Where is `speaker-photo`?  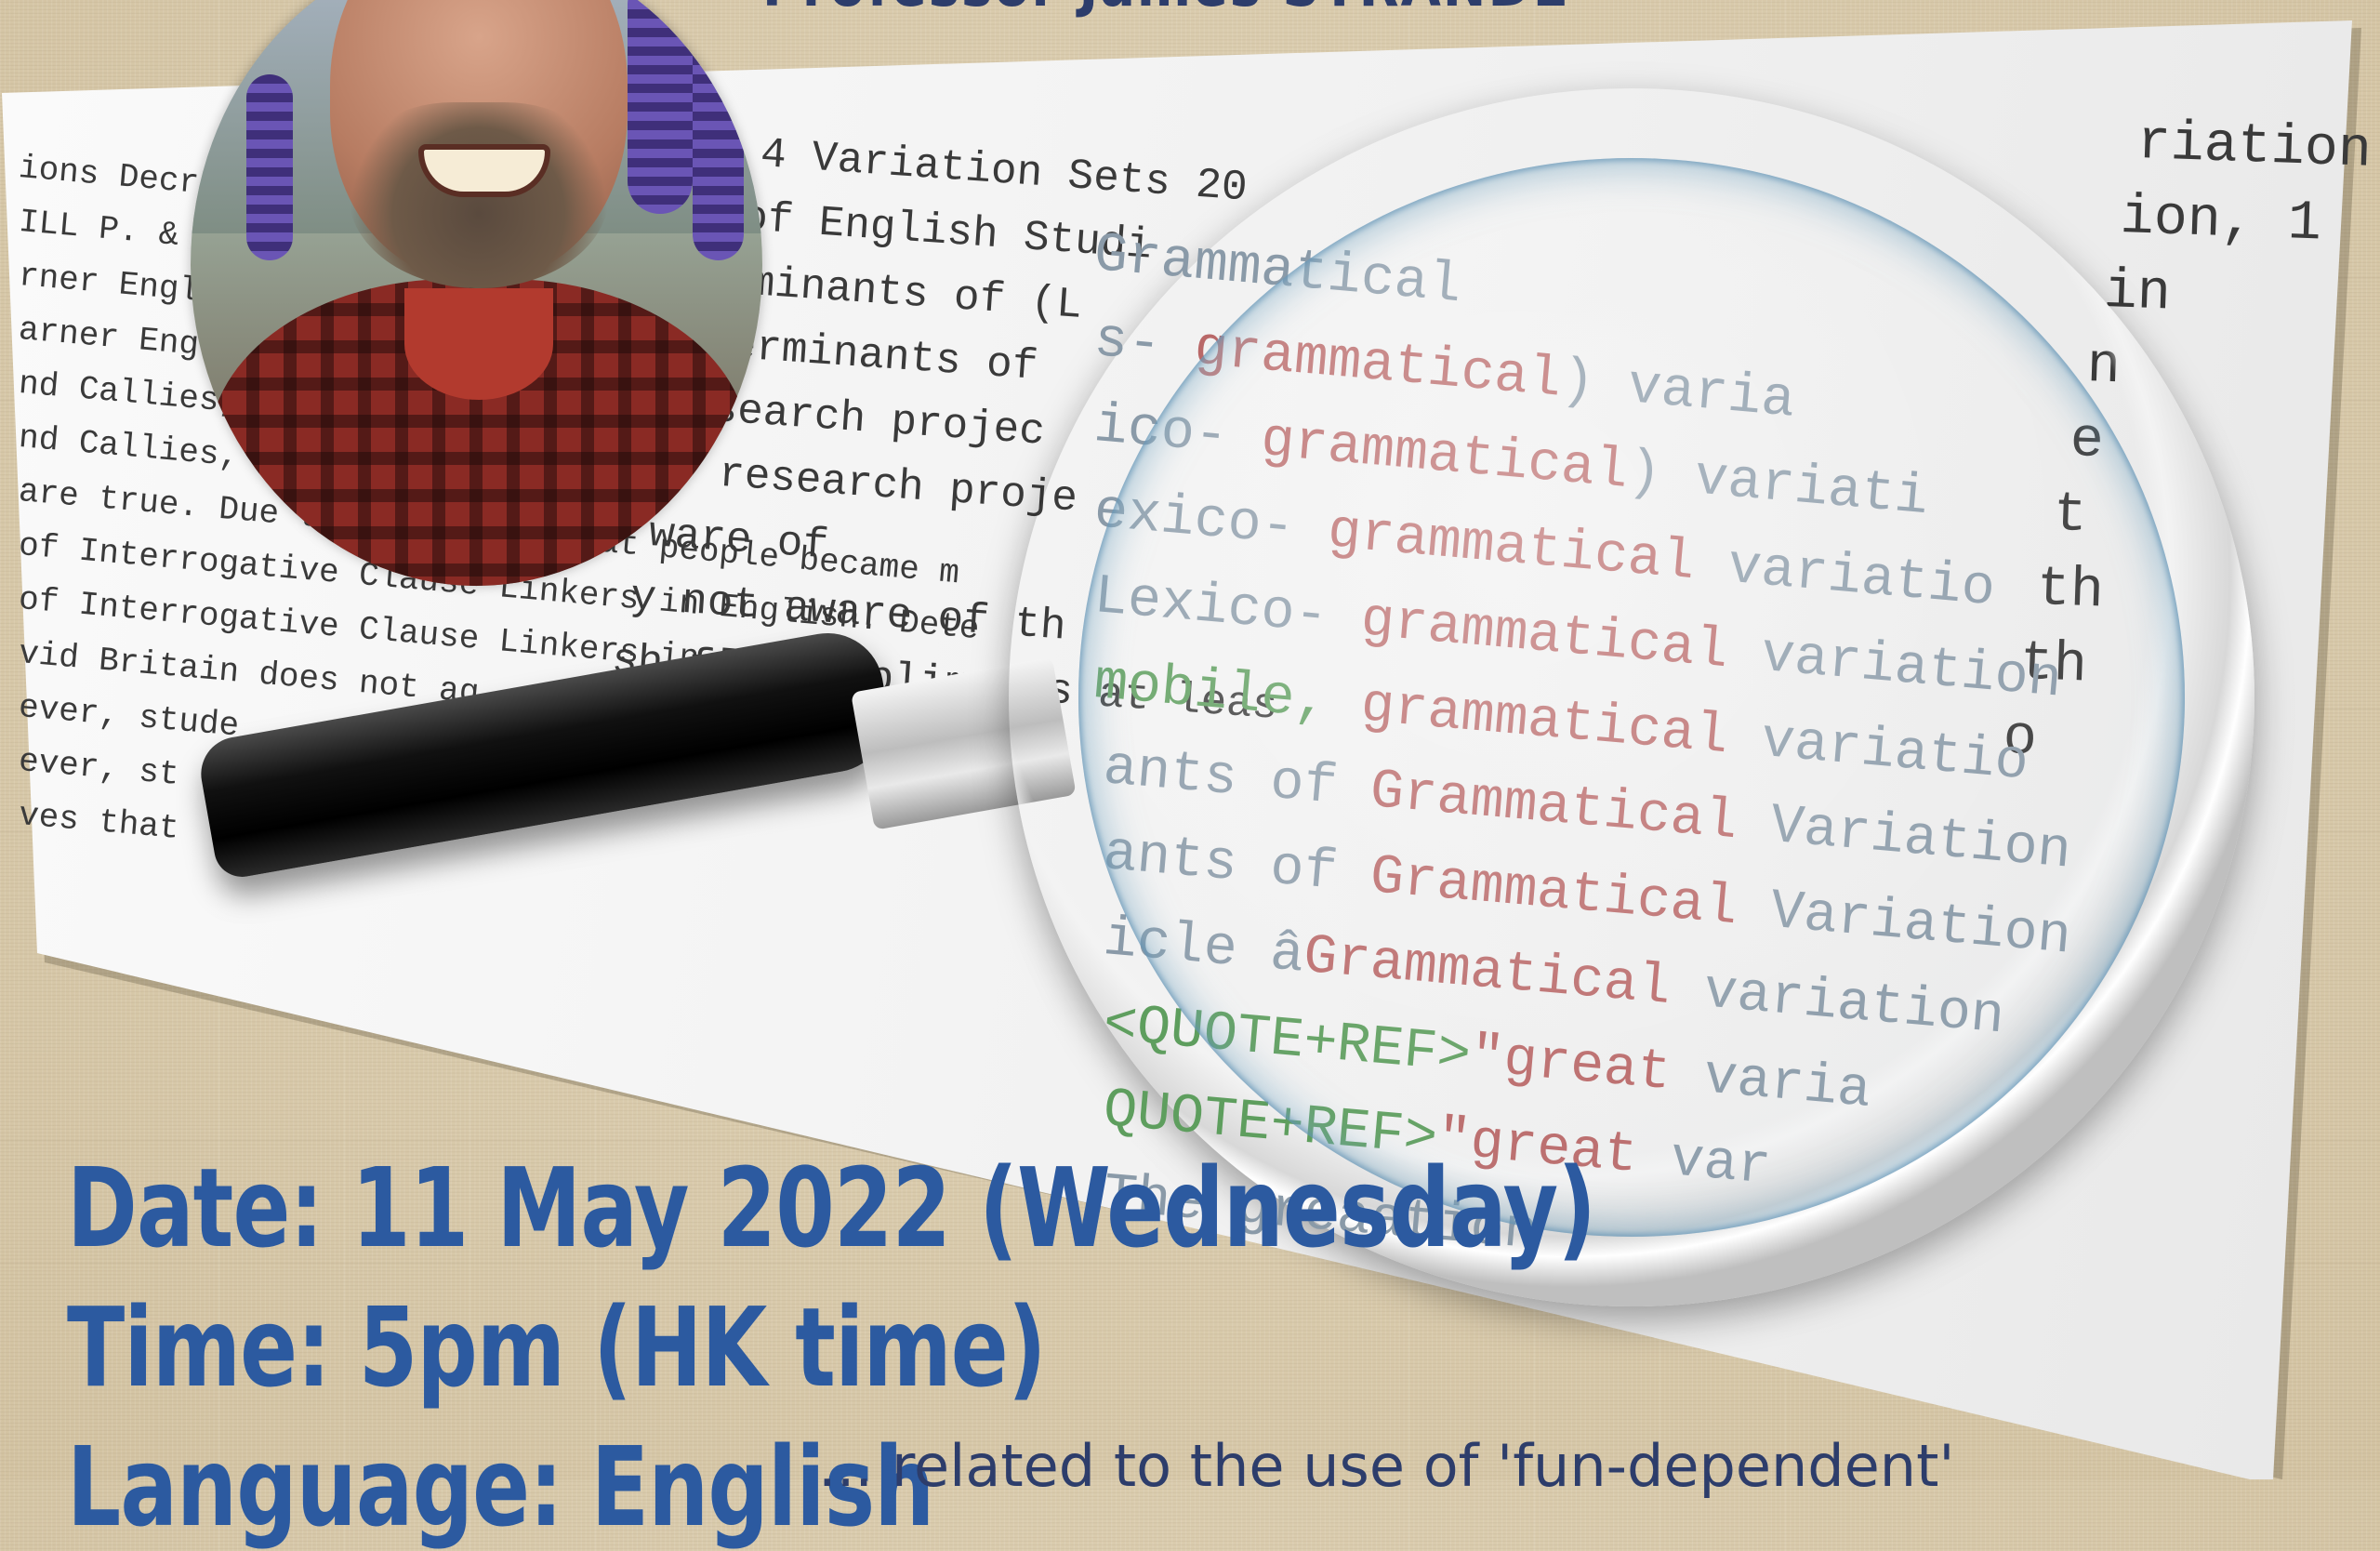
speaker-photo is located at coordinates (476, 293).